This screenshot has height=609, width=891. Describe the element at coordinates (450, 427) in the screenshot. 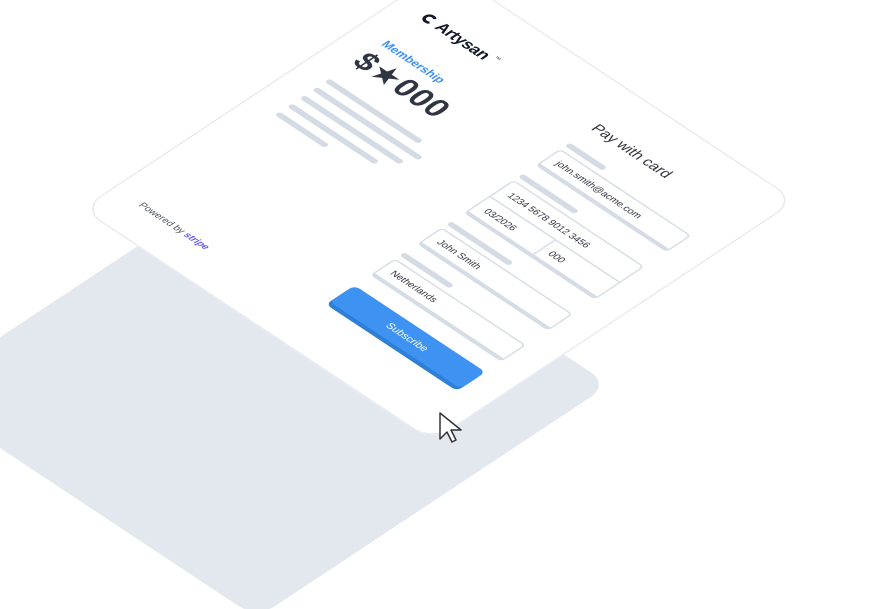

I see `mouse-pointer-icon` at that location.